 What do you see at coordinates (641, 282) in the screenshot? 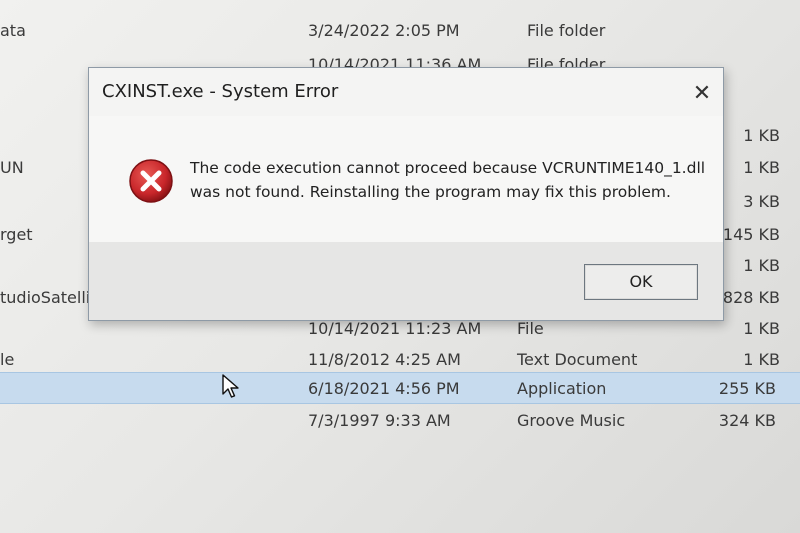
I see `ok-button: OK` at bounding box center [641, 282].